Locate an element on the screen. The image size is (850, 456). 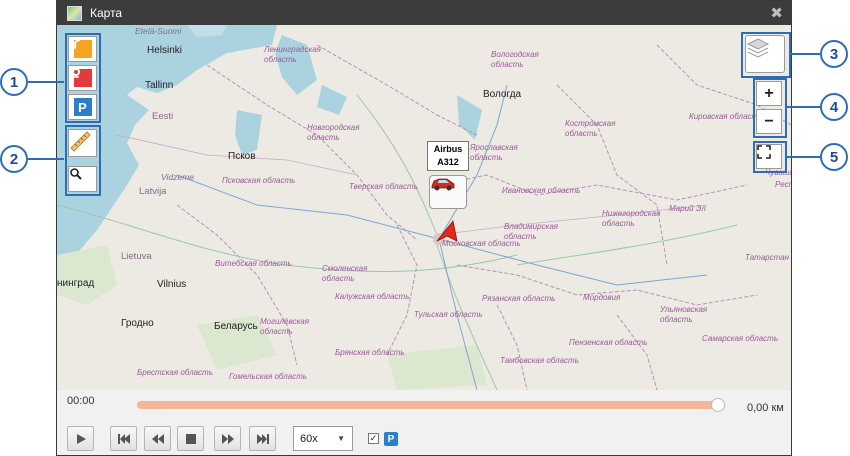
rewind-button is located at coordinates (157, 438).